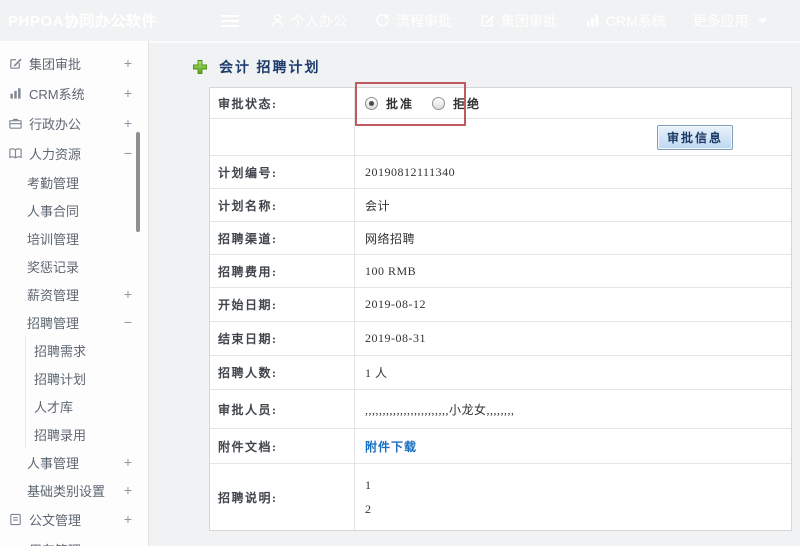  Describe the element at coordinates (528, 20) in the screenshot. I see `nav-label: 集团审批` at that location.